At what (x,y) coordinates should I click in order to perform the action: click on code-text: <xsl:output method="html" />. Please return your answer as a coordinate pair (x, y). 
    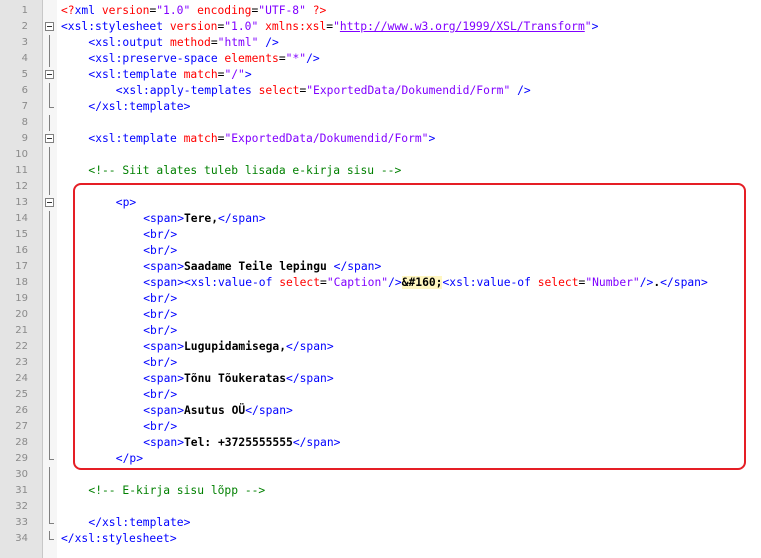
    Looking at the image, I should click on (183, 43).